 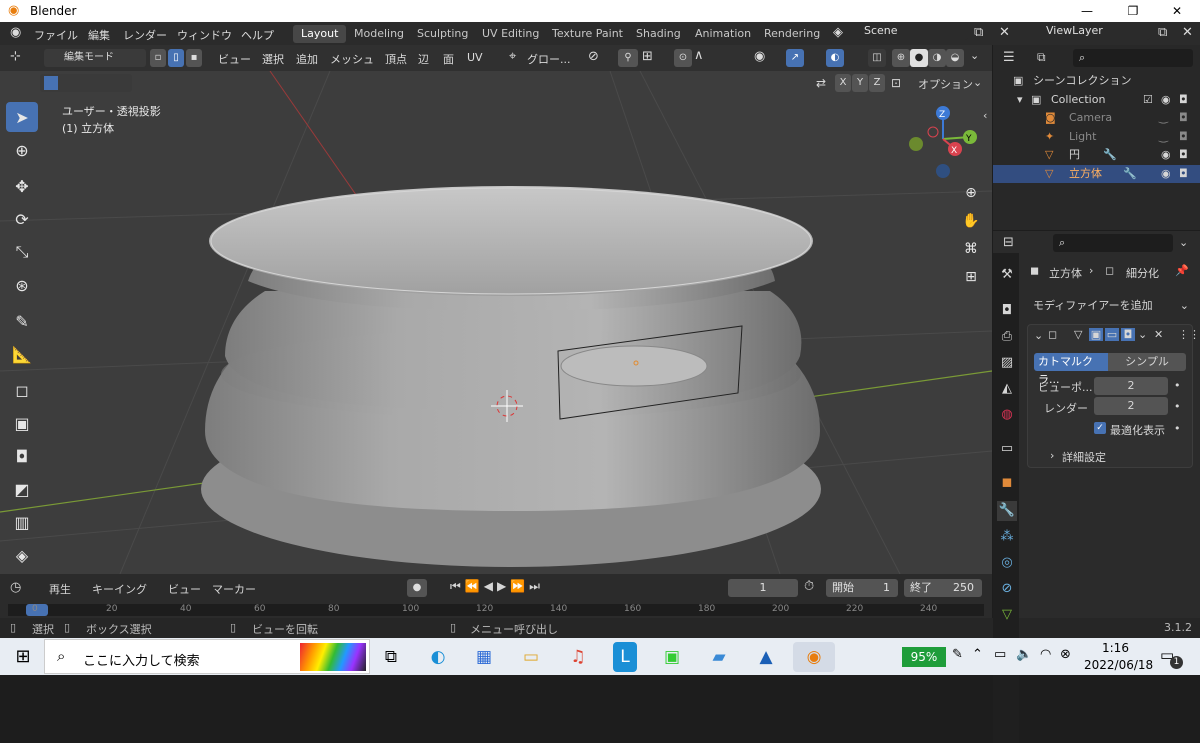 I want to click on expand-icon: ▾, so click(x=1020, y=100).